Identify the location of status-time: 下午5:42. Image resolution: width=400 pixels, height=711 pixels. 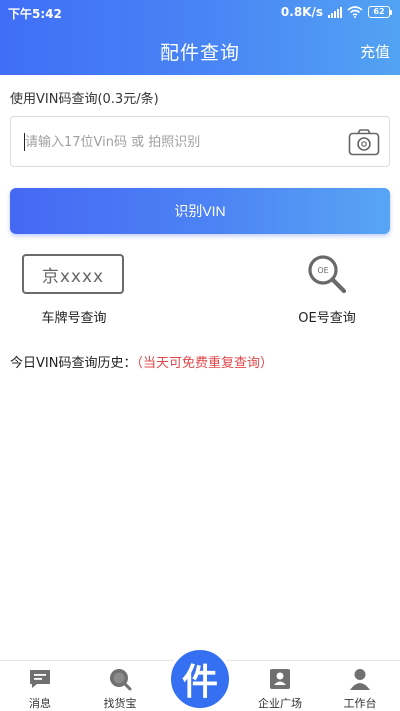
(35, 14).